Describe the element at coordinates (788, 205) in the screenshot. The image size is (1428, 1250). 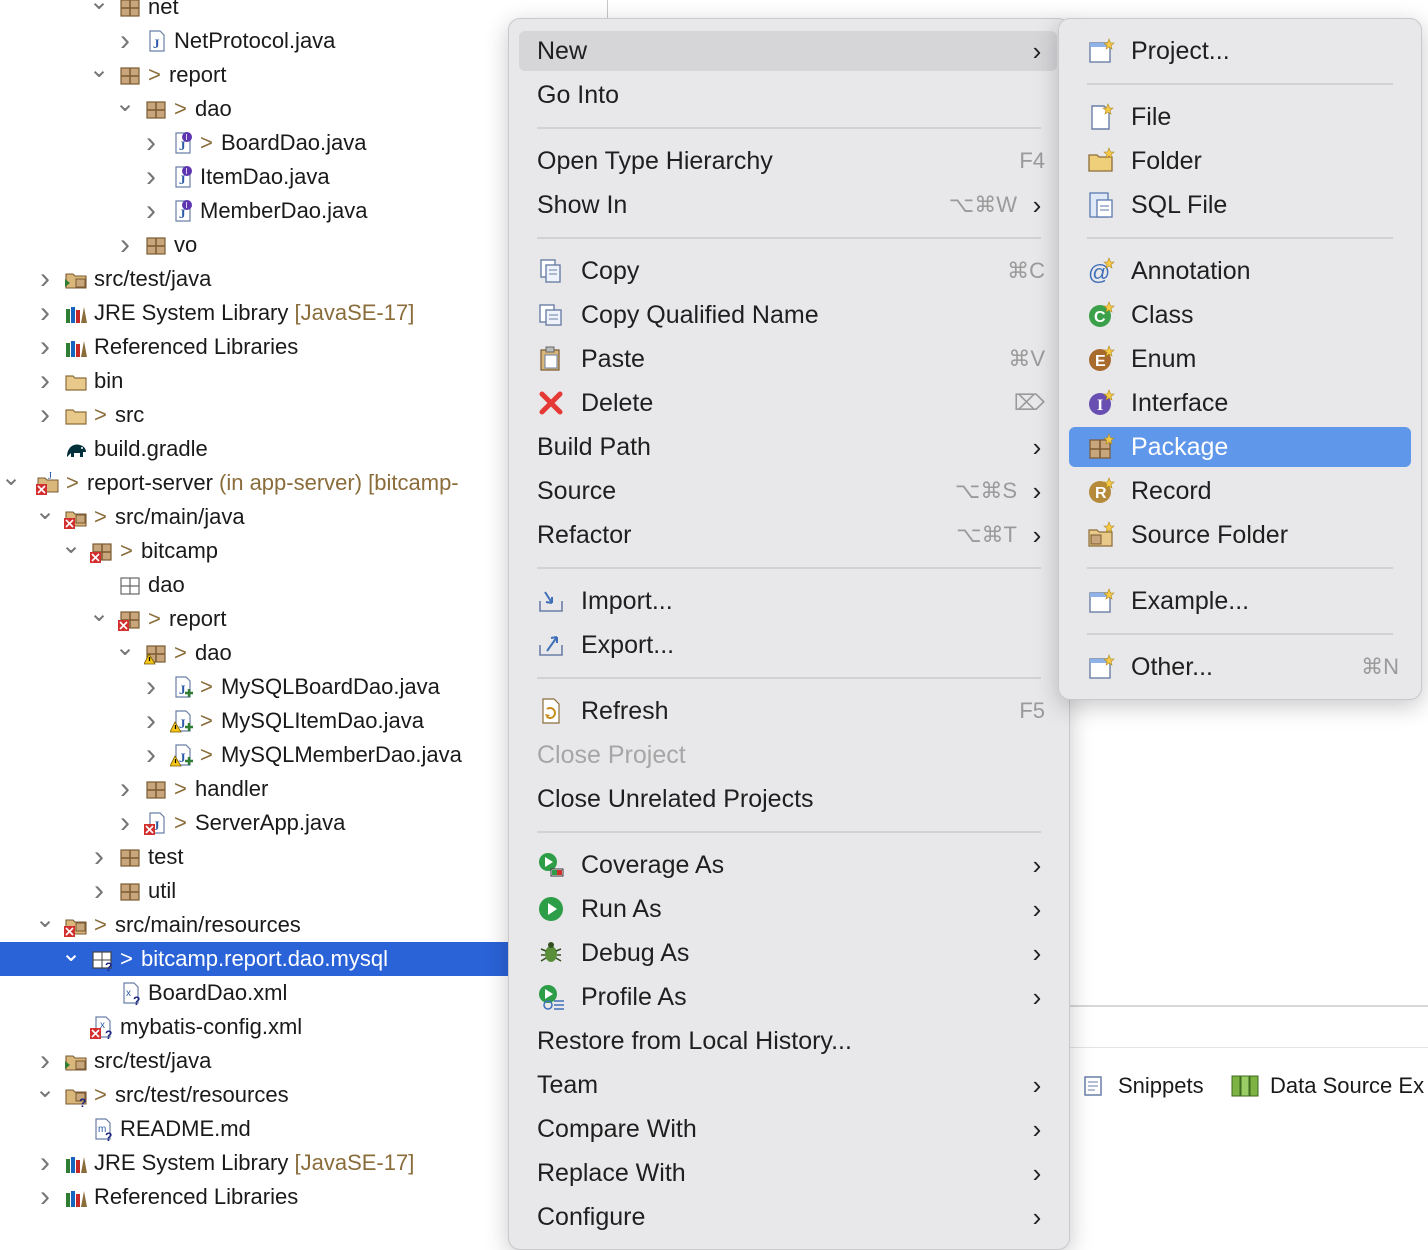
I see `menu-item-show-in: Show In ⌥⌘W ›` at that location.